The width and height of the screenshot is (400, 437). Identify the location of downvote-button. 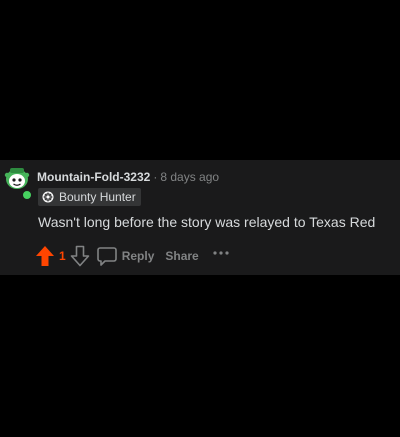
(80, 256).